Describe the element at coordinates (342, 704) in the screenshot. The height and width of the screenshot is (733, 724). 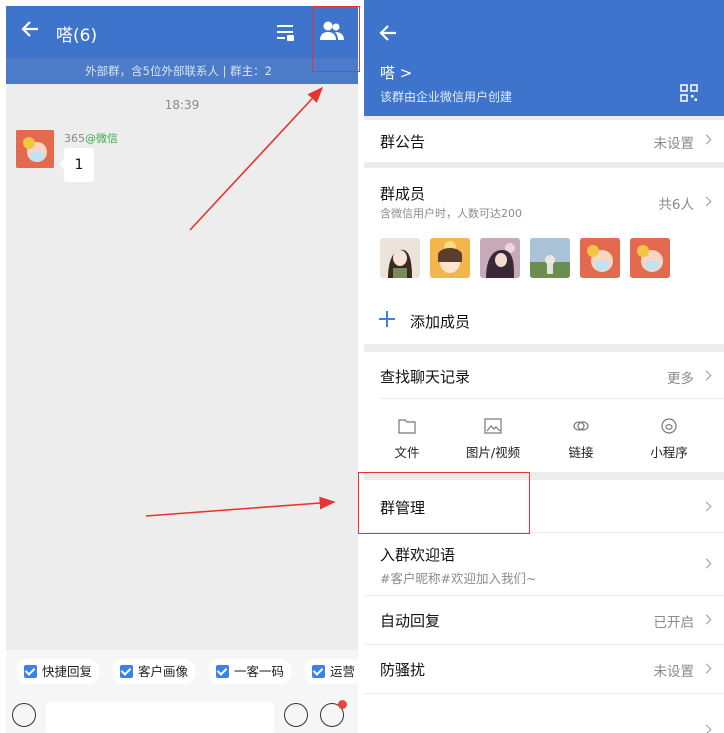
I see `notification-dot` at that location.